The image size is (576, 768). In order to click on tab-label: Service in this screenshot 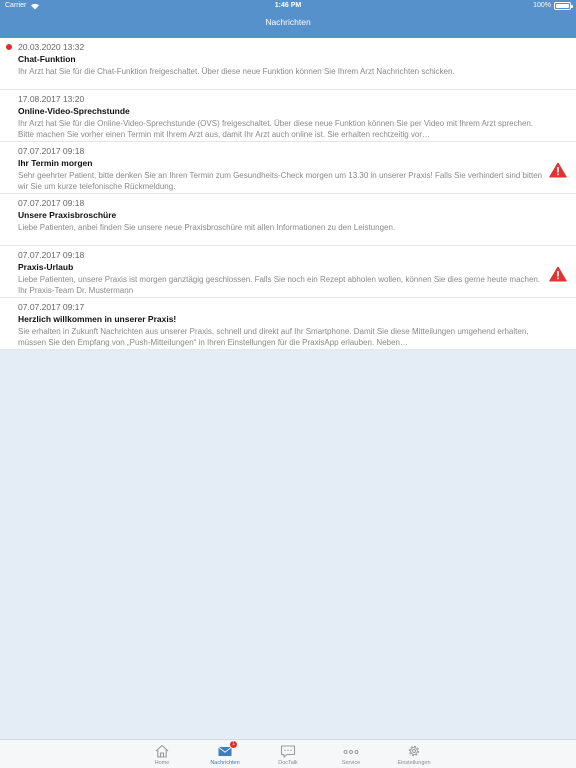, I will do `click(351, 763)`.